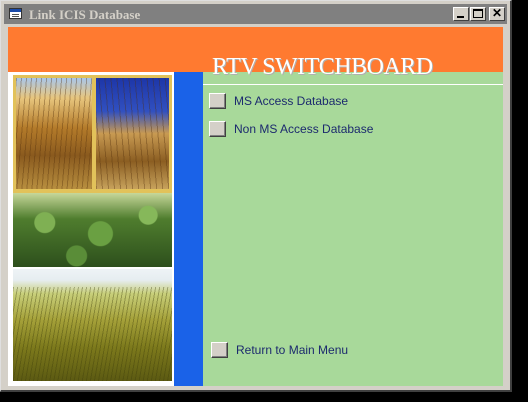 Image resolution: width=528 pixels, height=402 pixels. What do you see at coordinates (217, 101) in the screenshot?
I see `ms-access-database-button` at bounding box center [217, 101].